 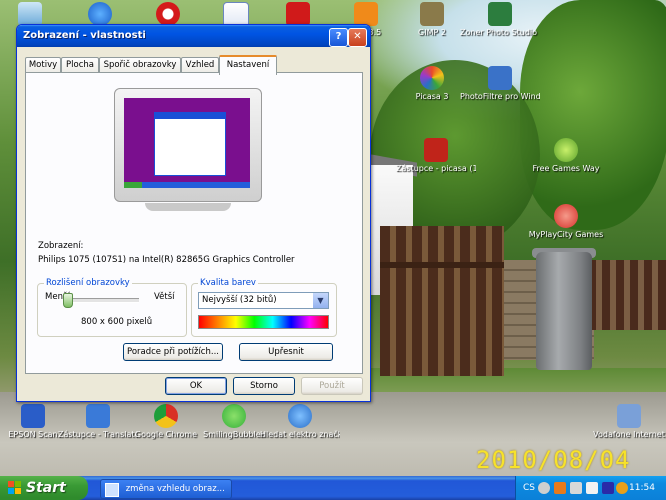 I want to click on dialog-title: Zobrazení - vlastnosti, so click(x=84, y=35).